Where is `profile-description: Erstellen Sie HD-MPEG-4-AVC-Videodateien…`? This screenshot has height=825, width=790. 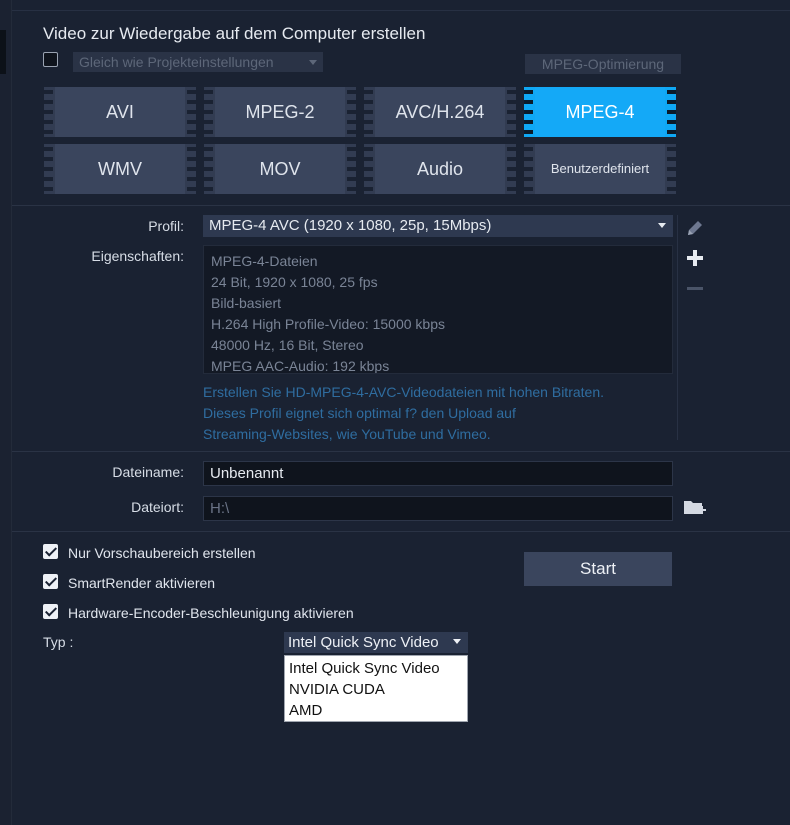
profile-description: Erstellen Sie HD-MPEG-4-AVC-Videodateien… is located at coordinates (438, 413).